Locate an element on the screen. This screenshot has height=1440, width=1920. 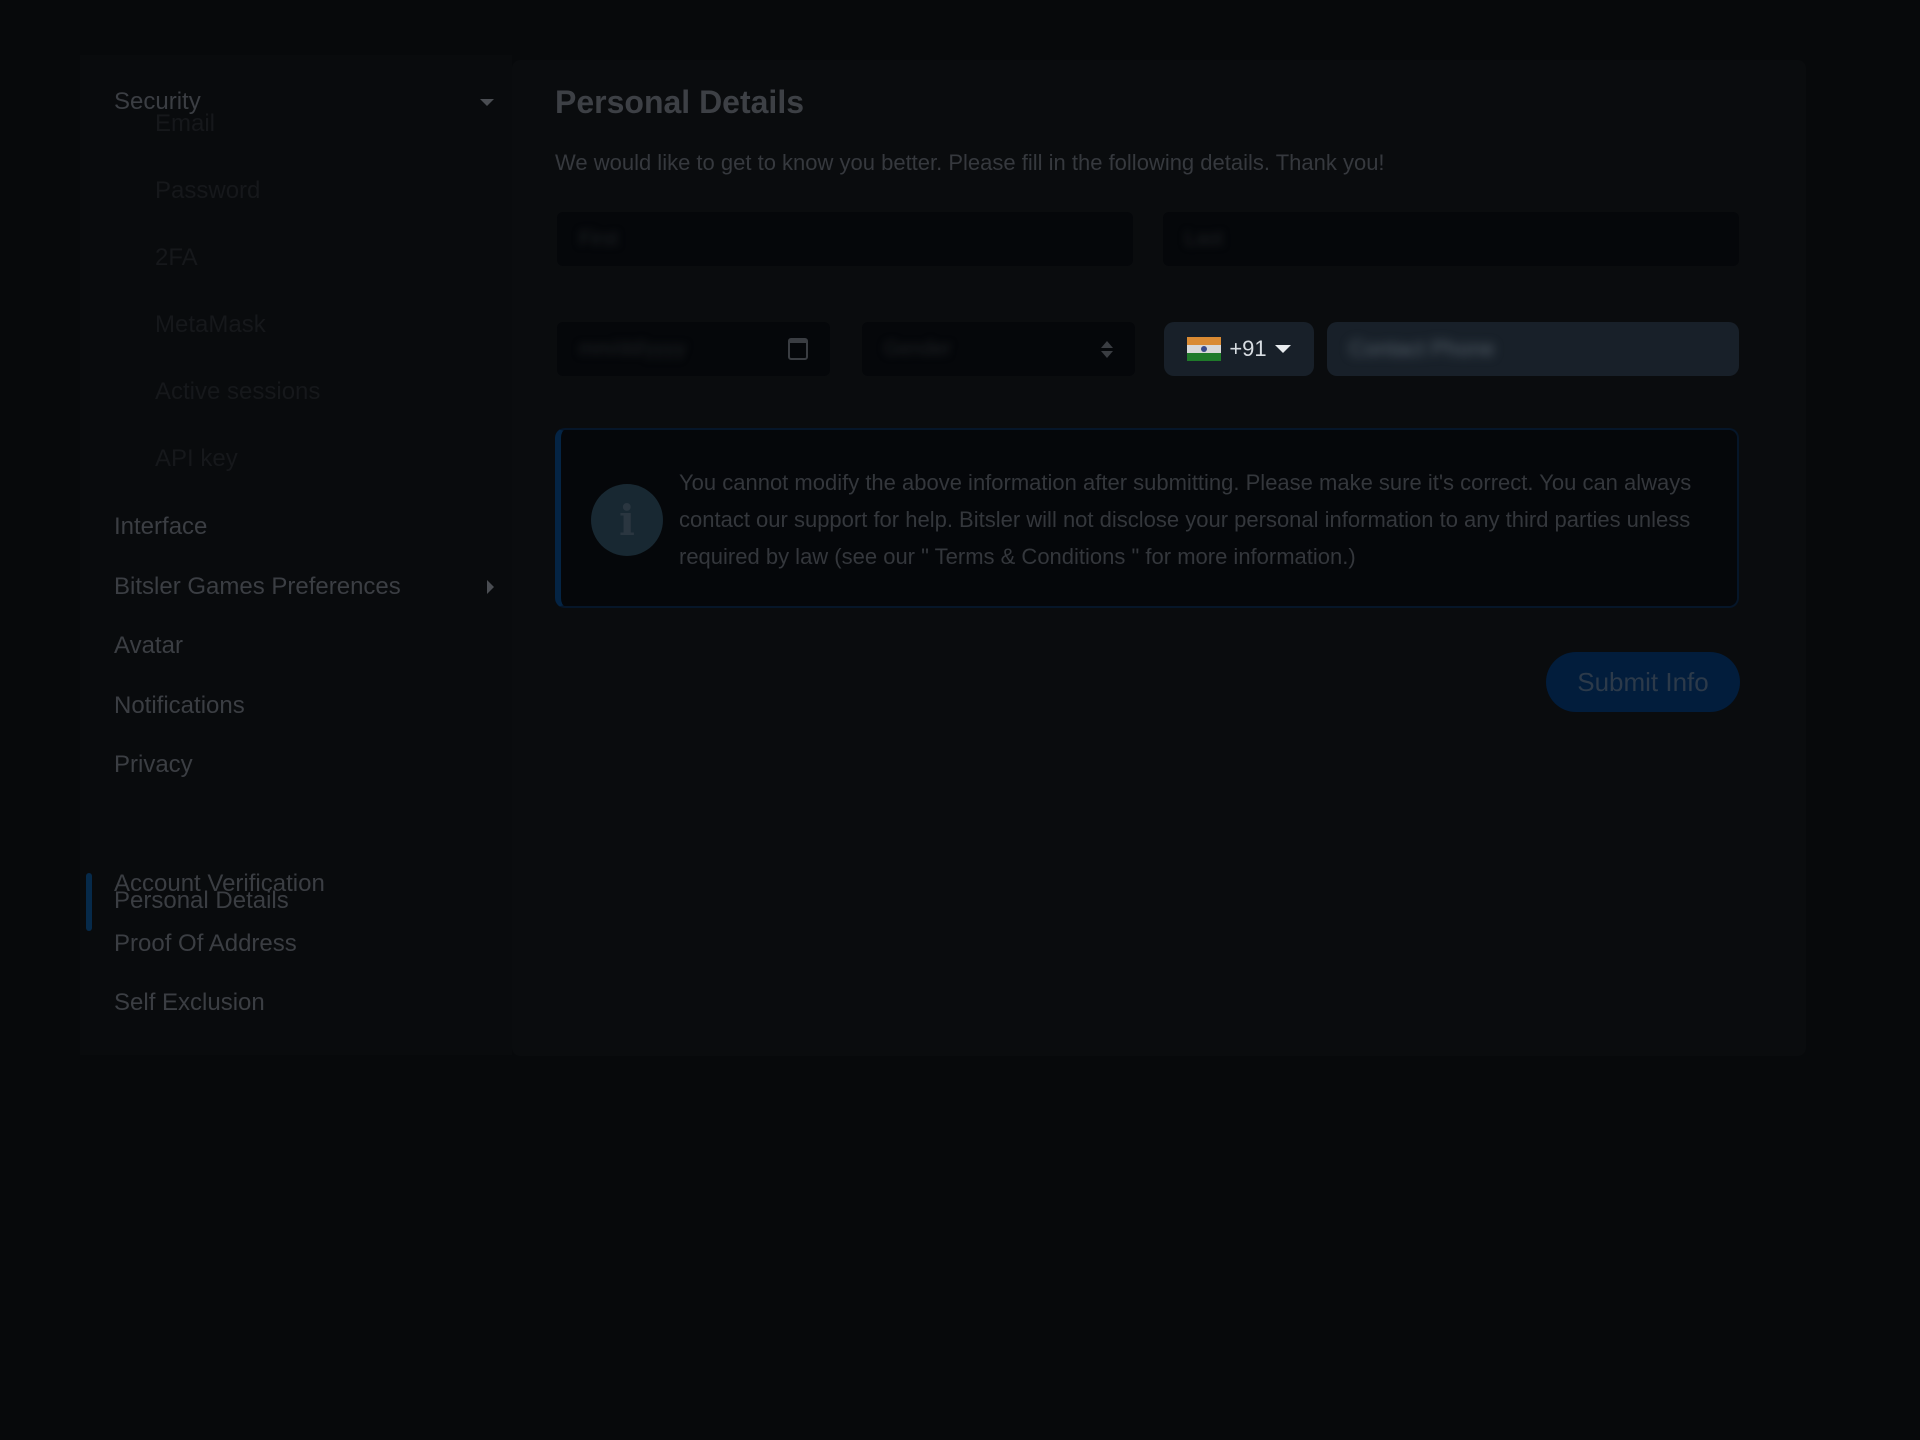
gender-select: Gender is located at coordinates (998, 349).